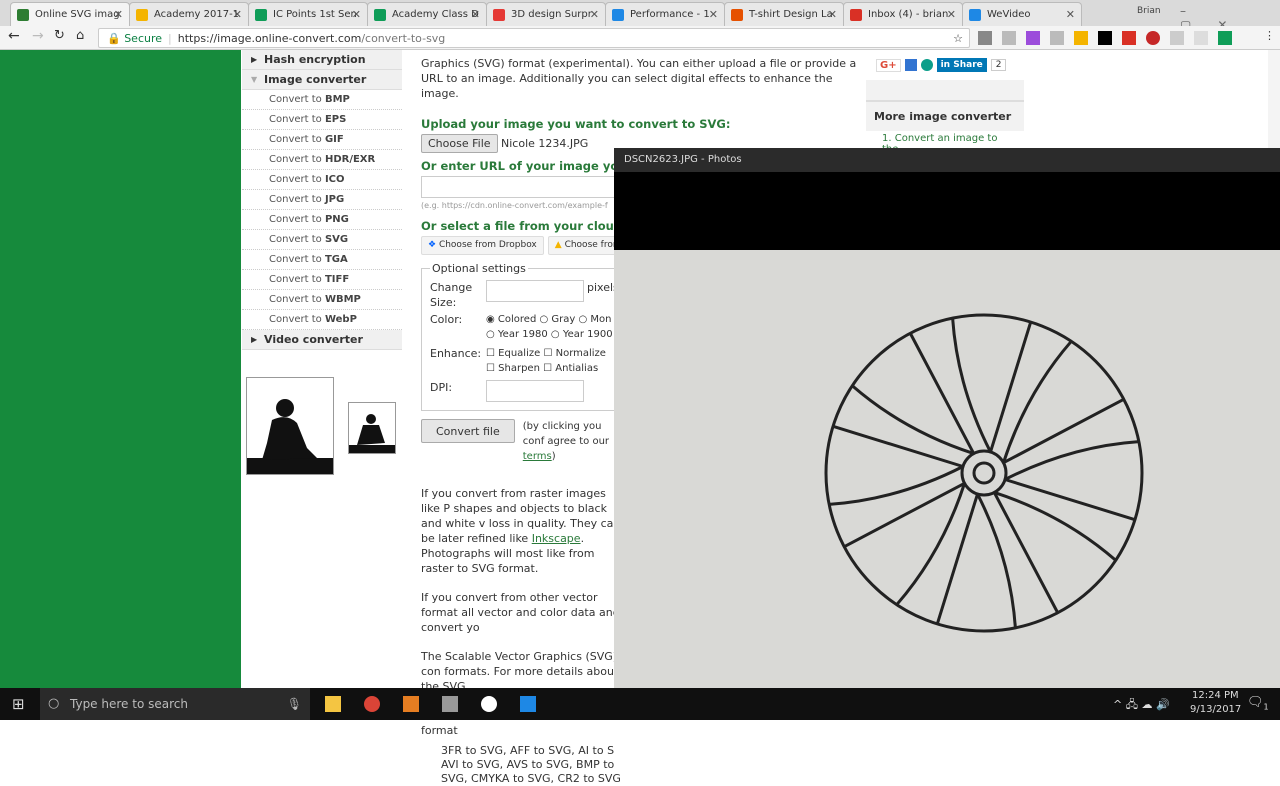 Image resolution: width=1280 pixels, height=786 pixels. What do you see at coordinates (322, 240) in the screenshot?
I see `sidebar-item: Convert to SVG` at bounding box center [322, 240].